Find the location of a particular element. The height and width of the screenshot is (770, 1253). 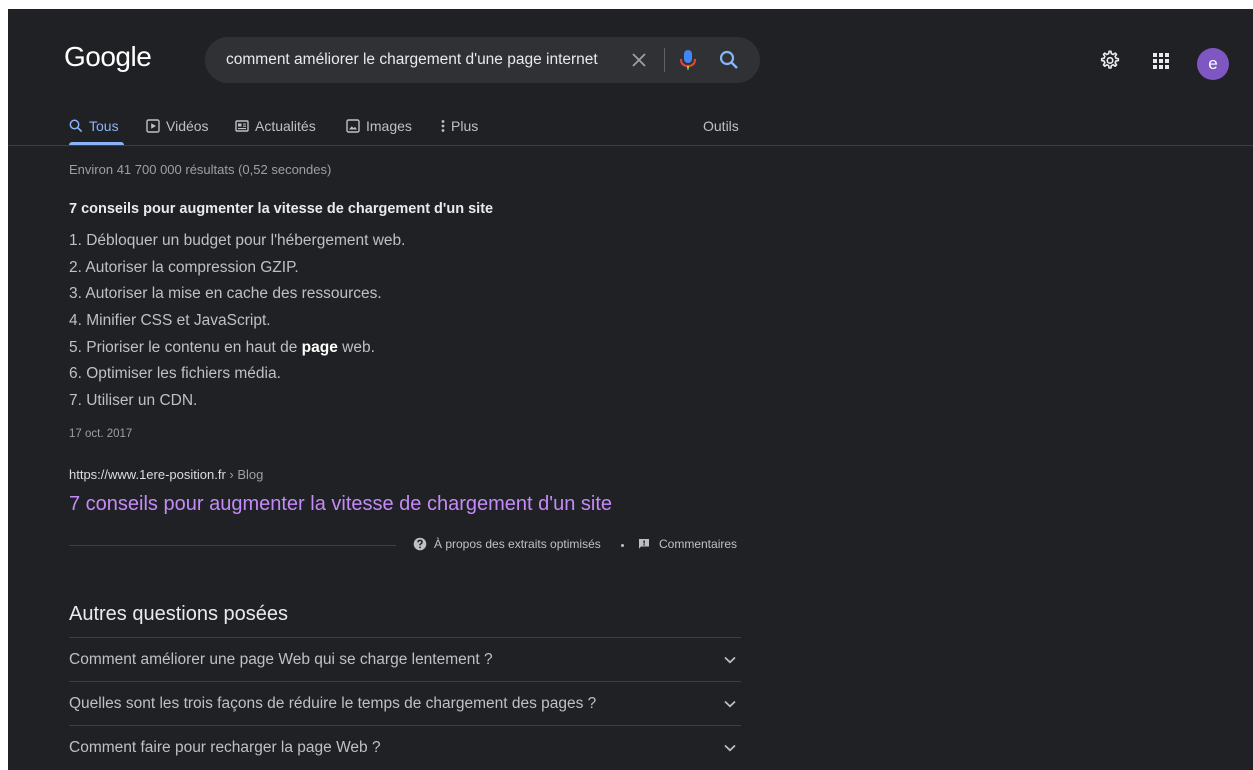

play-icon is located at coordinates (153, 126).